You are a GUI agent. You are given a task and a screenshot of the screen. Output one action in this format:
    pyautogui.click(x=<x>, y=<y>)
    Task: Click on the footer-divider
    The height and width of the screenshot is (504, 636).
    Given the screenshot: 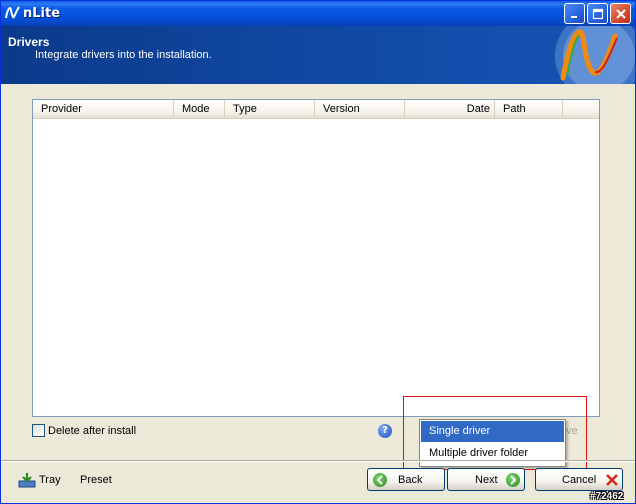 What is the action you would take?
    pyautogui.click(x=318, y=461)
    